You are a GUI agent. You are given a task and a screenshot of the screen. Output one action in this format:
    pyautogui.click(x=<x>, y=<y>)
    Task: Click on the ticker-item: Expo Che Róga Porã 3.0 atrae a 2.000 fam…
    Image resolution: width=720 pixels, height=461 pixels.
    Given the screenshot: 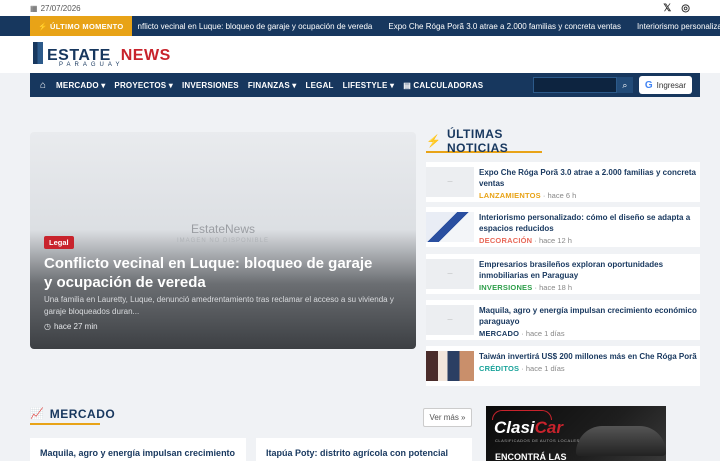 What is the action you would take?
    pyautogui.click(x=504, y=26)
    